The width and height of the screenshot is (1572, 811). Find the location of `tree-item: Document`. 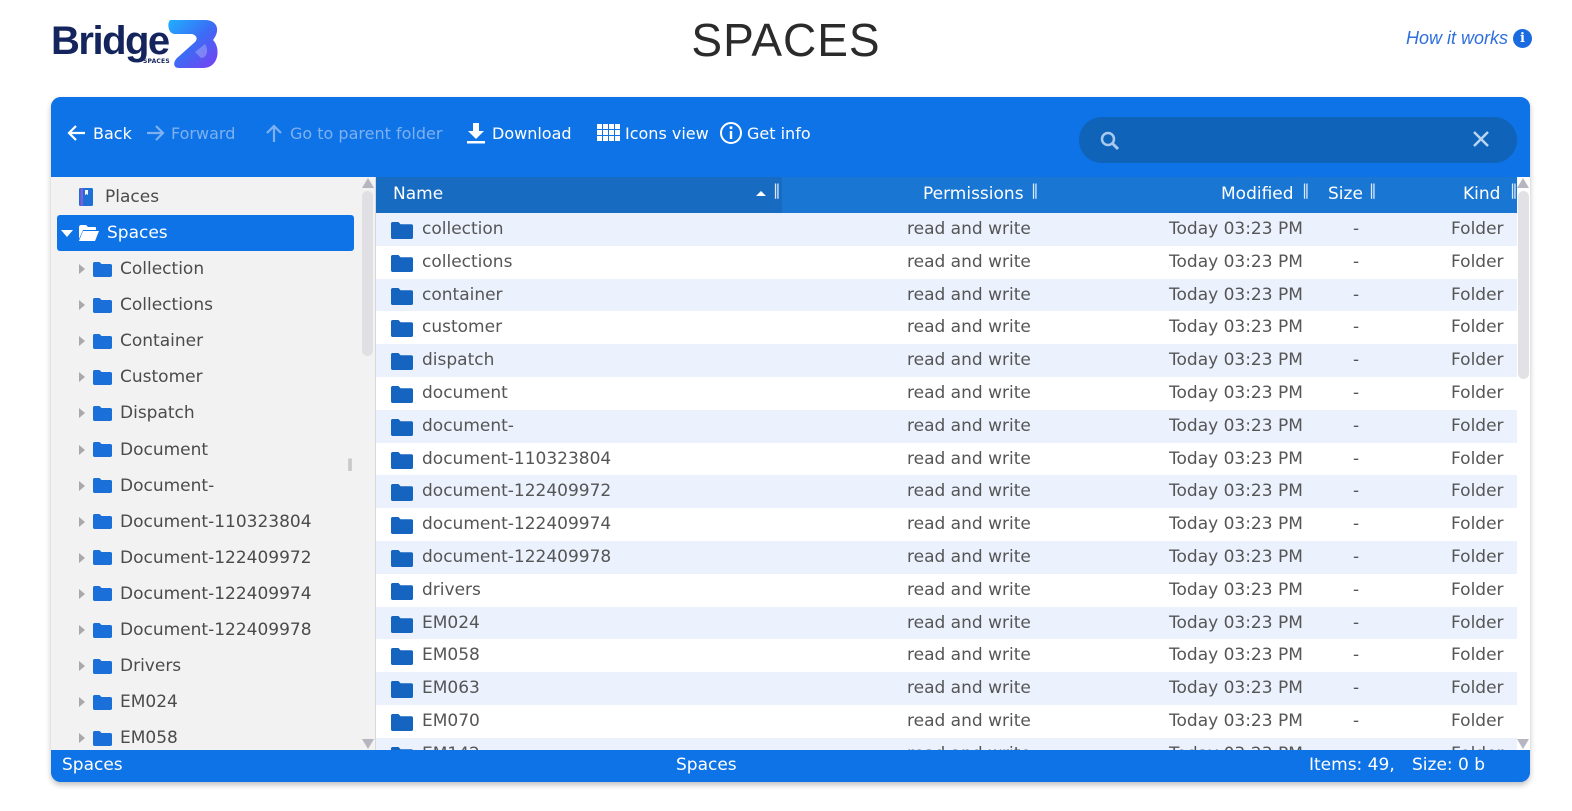

tree-item: Document is located at coordinates (205, 450).